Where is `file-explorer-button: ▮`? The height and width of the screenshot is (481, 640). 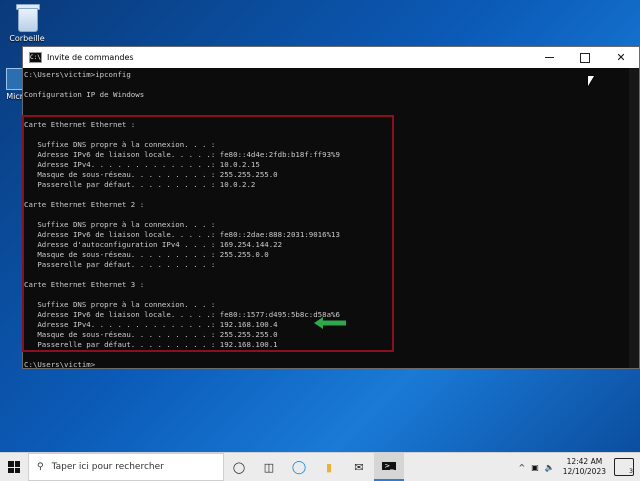 file-explorer-button: ▮ is located at coordinates (329, 467).